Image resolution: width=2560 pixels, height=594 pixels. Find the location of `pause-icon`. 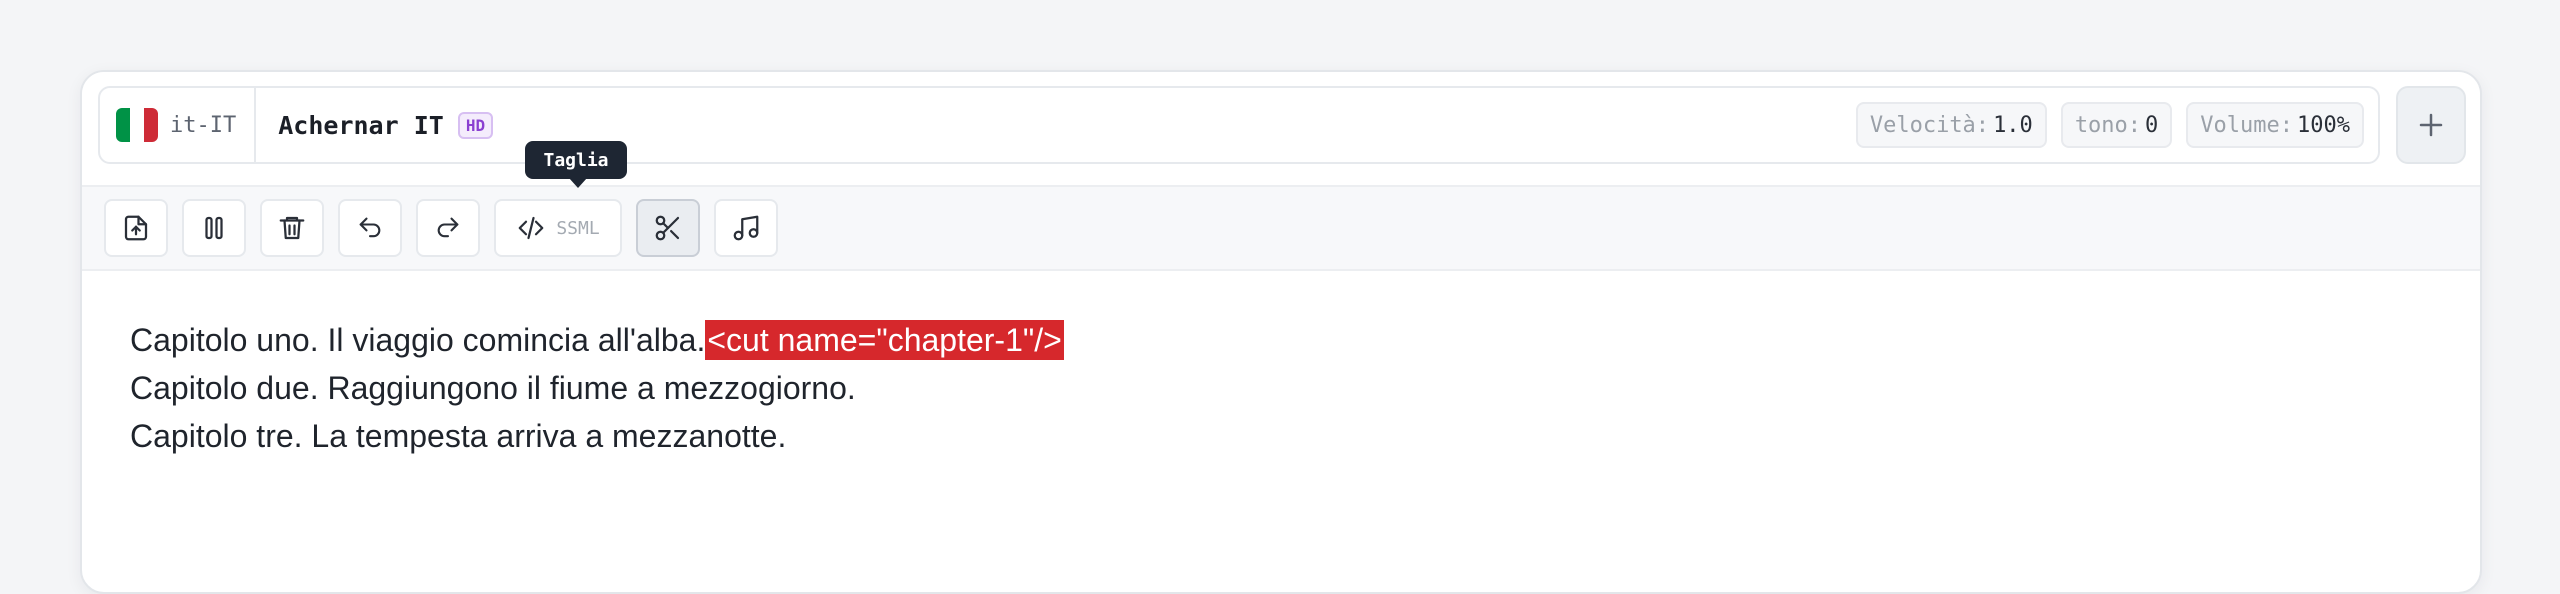

pause-icon is located at coordinates (214, 228).